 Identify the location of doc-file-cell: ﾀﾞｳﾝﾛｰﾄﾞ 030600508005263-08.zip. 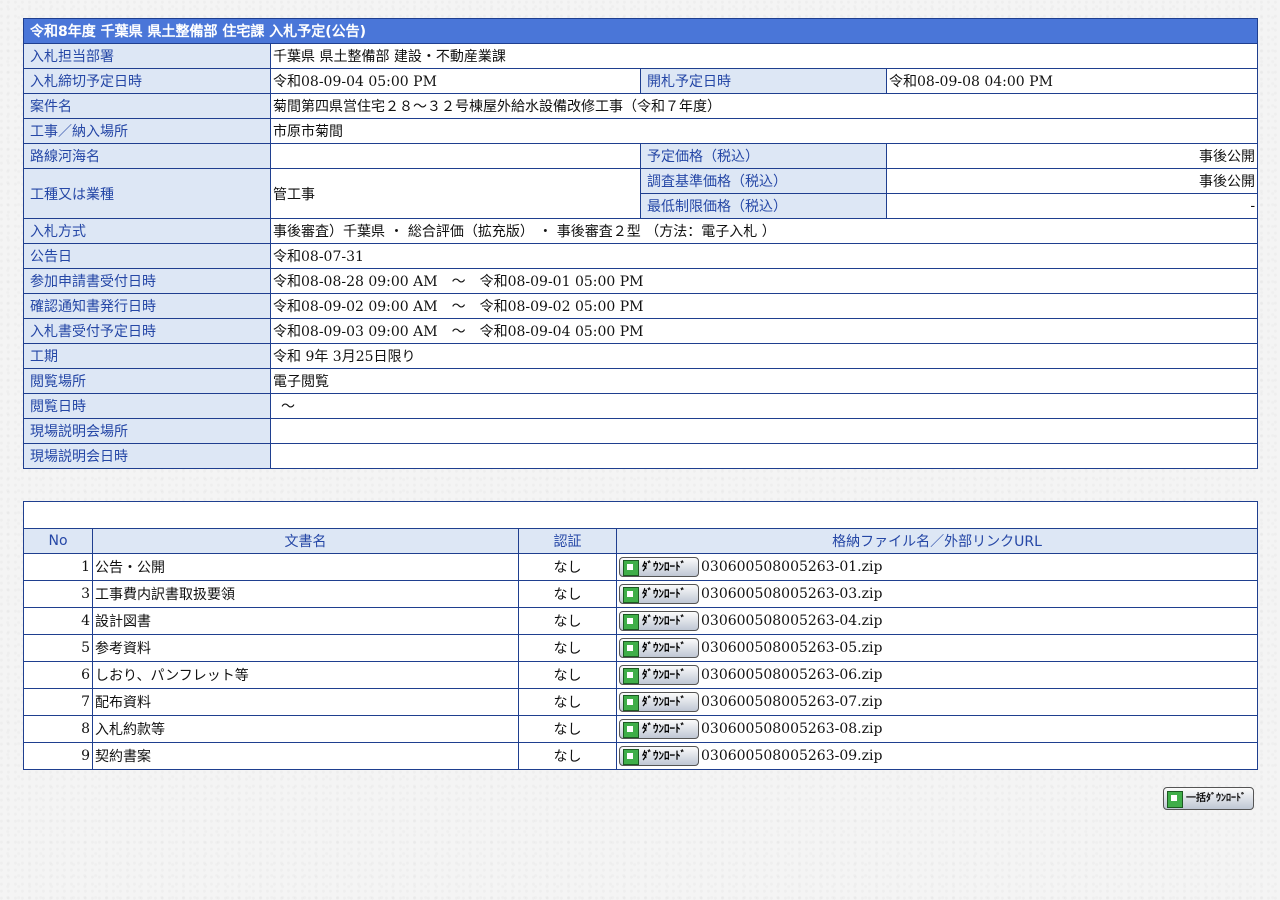
(937, 729).